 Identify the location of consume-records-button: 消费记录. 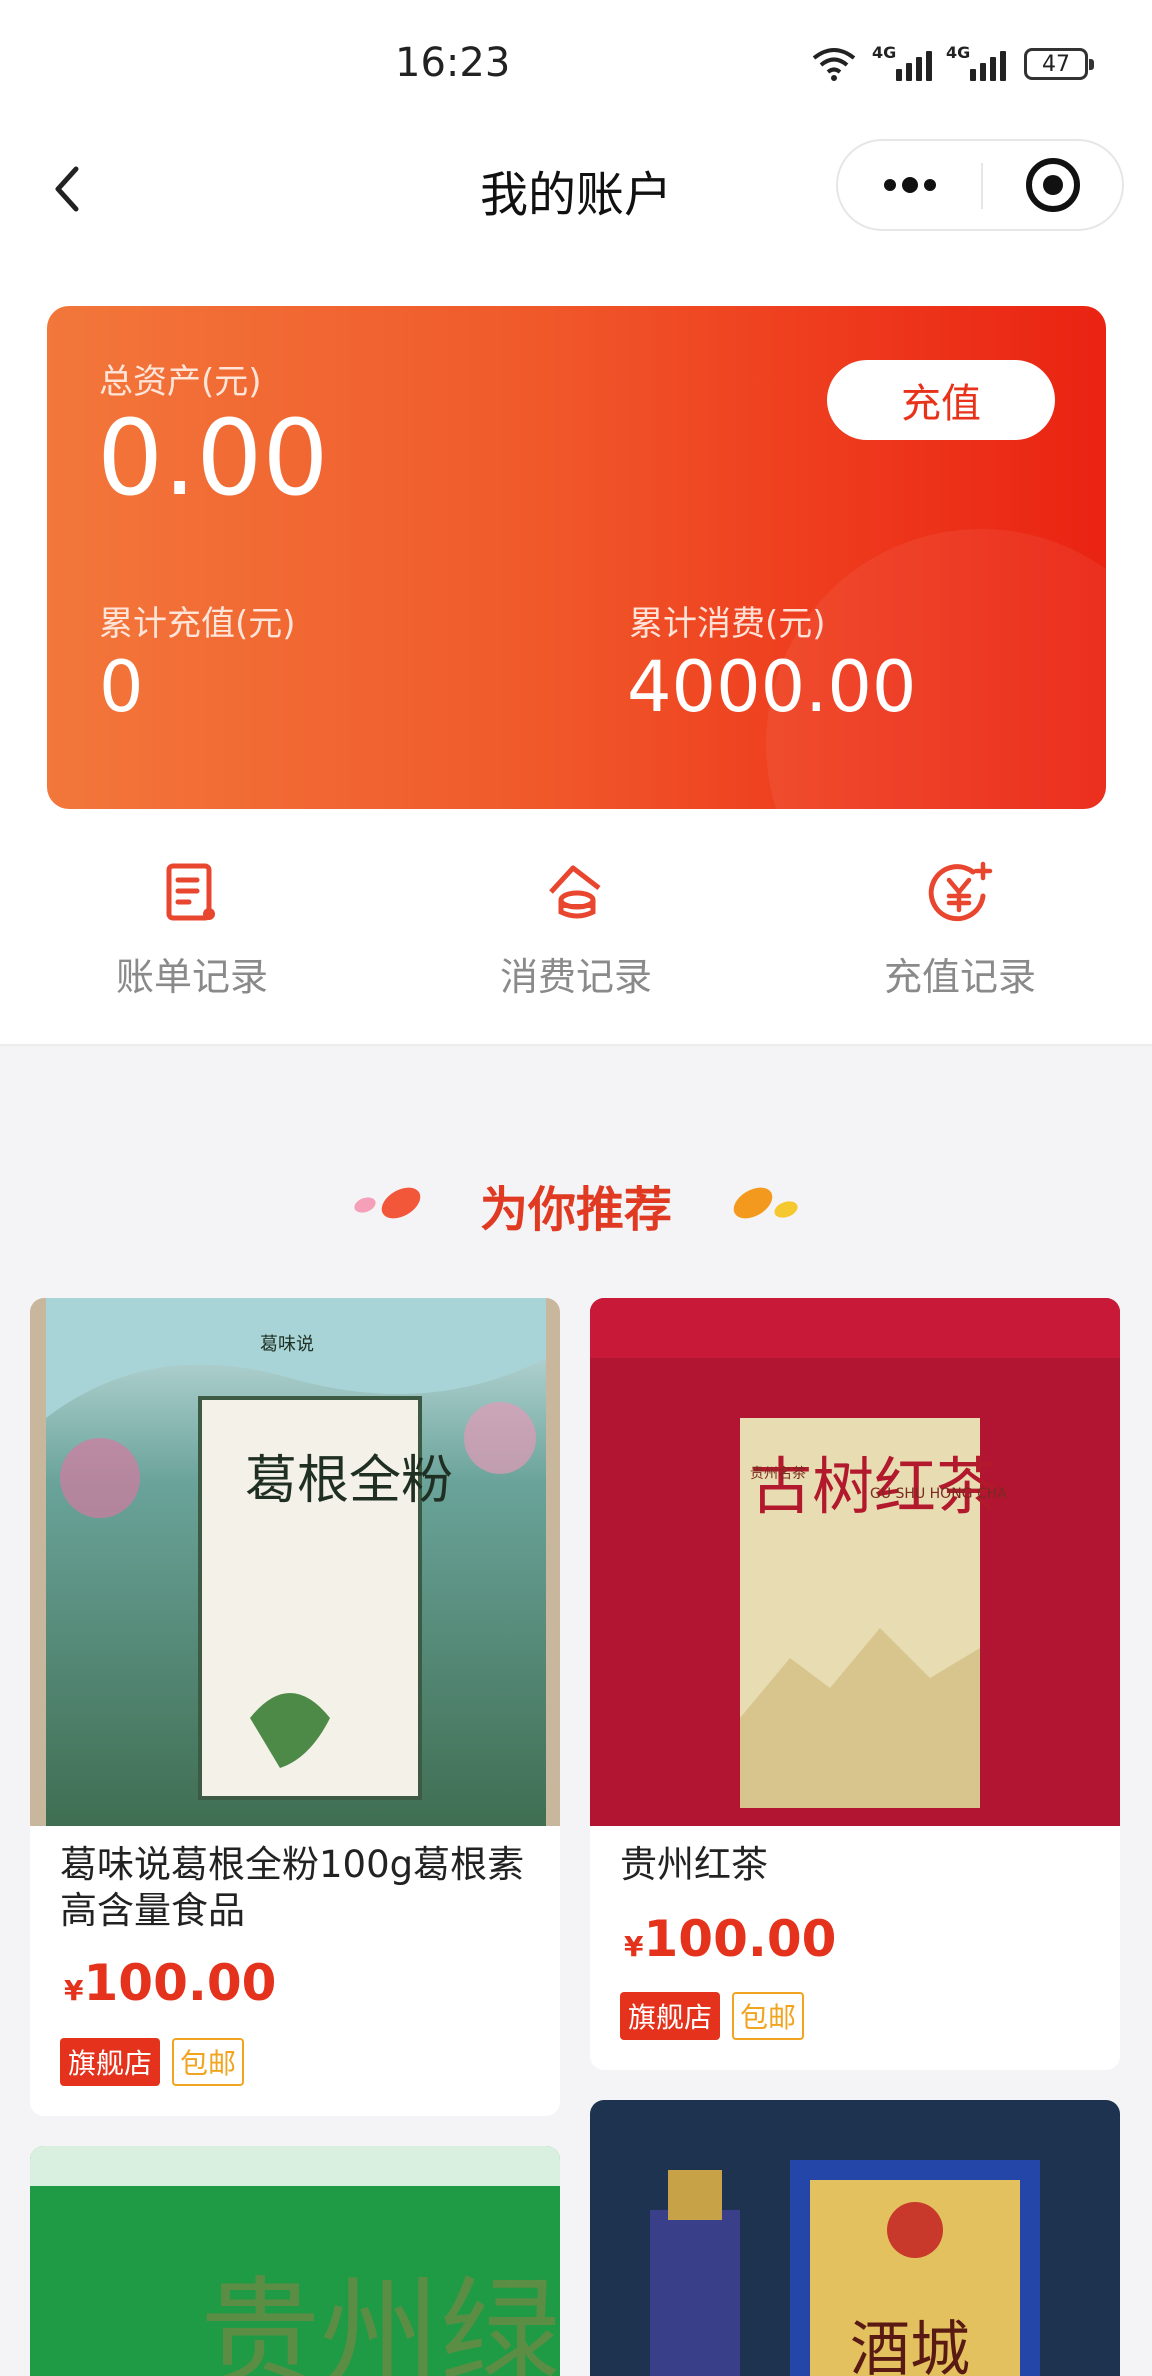
(576, 920).